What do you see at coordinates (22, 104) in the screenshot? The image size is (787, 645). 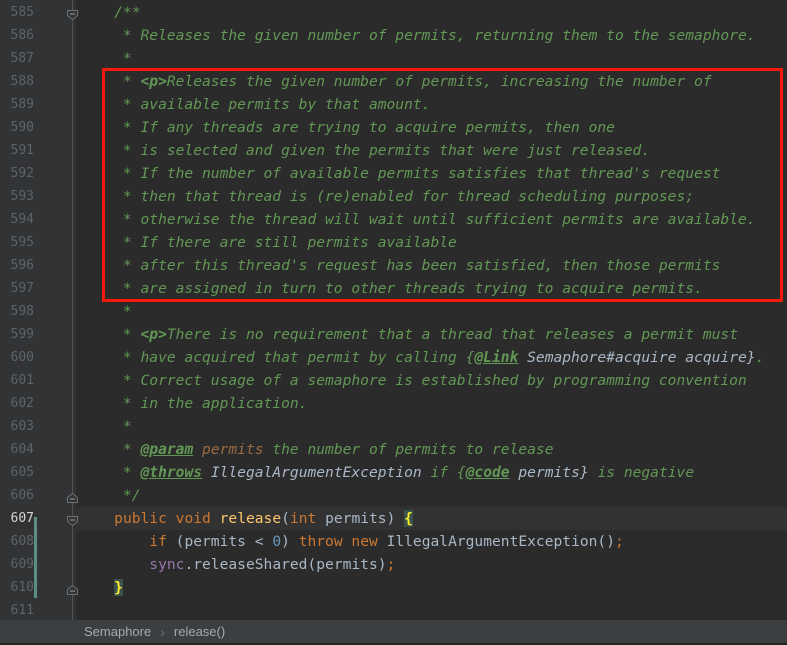 I see `line-number: 589` at bounding box center [22, 104].